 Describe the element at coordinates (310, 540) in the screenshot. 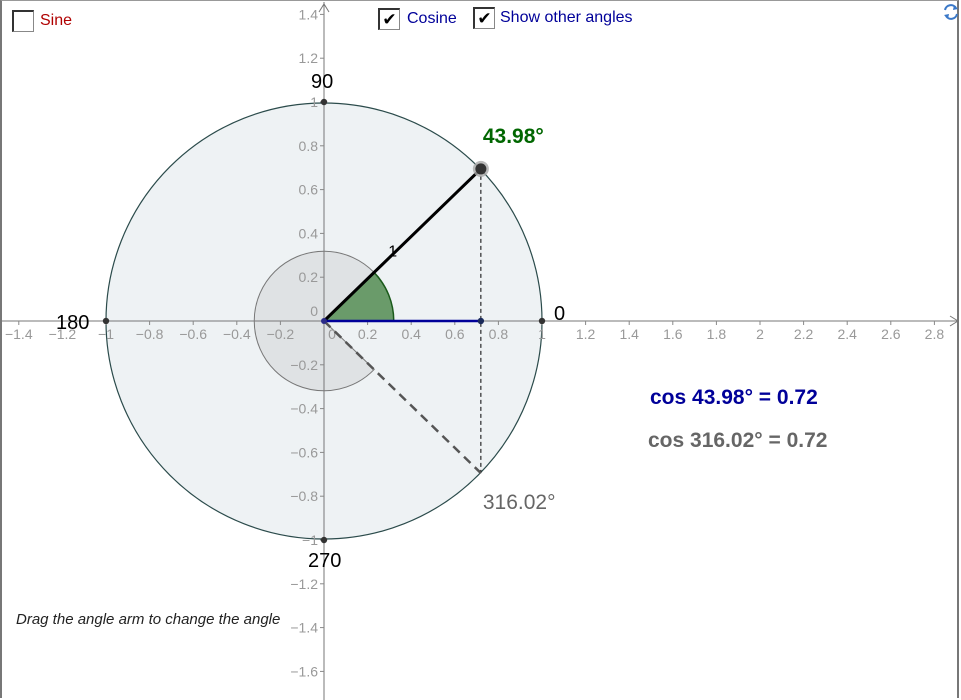

I see `y-tick-label: −1` at that location.